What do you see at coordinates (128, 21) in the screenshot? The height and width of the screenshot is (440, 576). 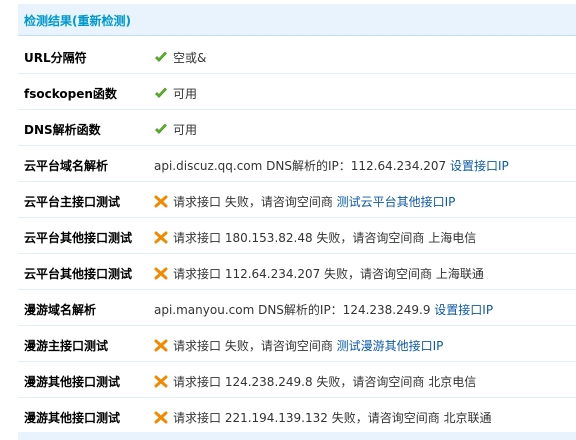 I see `title-suffix: )` at bounding box center [128, 21].